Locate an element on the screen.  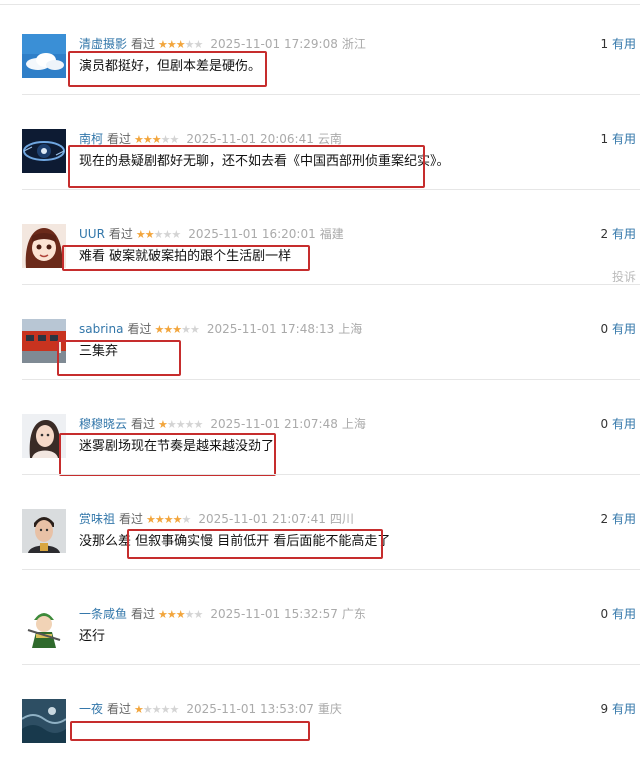
review-date: 2025-11-01 13:53:07 is located at coordinates (250, 709).